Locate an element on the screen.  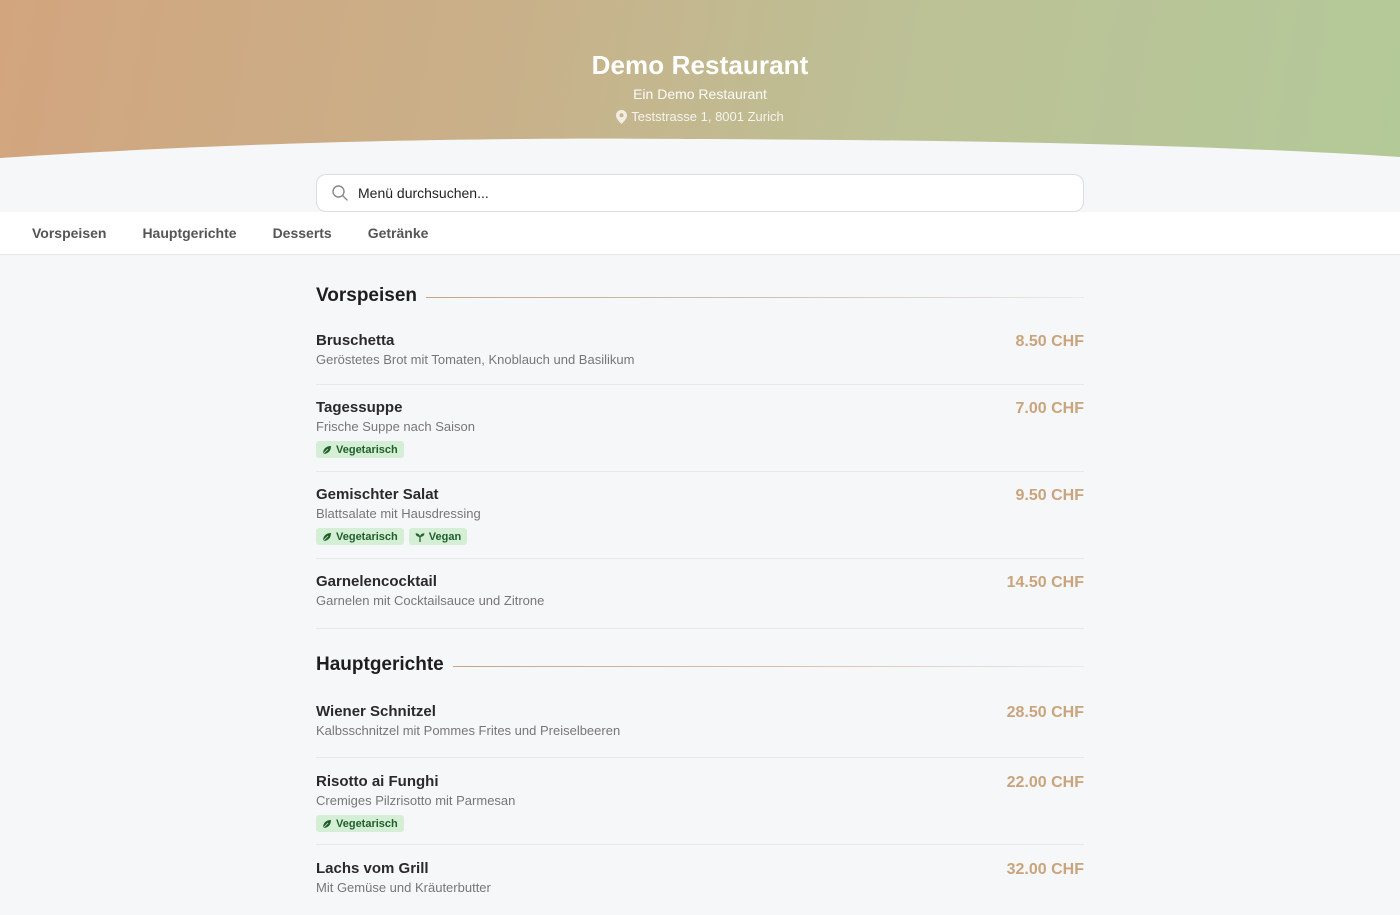
item-description: Cremiges Pilzrisotto mit Parmesan is located at coordinates (416, 800).